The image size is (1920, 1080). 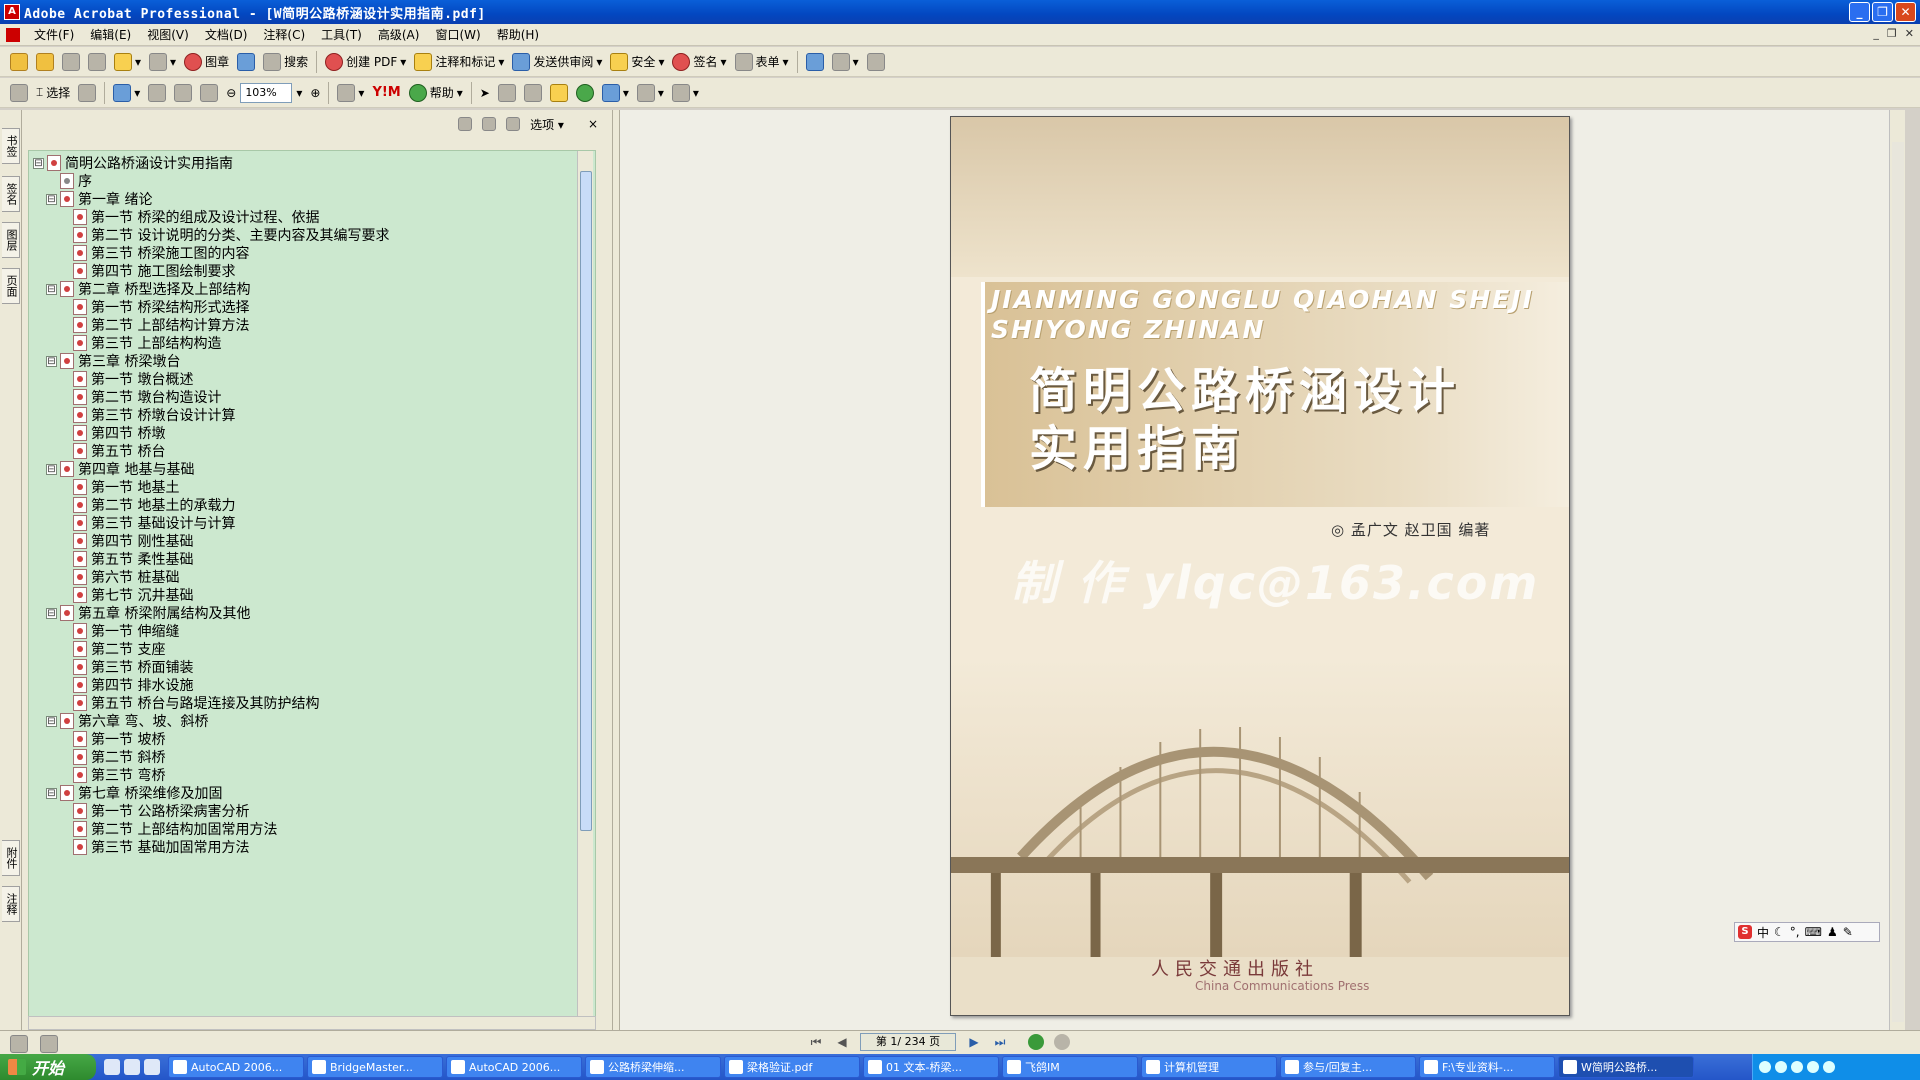 What do you see at coordinates (1813, 1067) in the screenshot?
I see `tray-security-icon` at bounding box center [1813, 1067].